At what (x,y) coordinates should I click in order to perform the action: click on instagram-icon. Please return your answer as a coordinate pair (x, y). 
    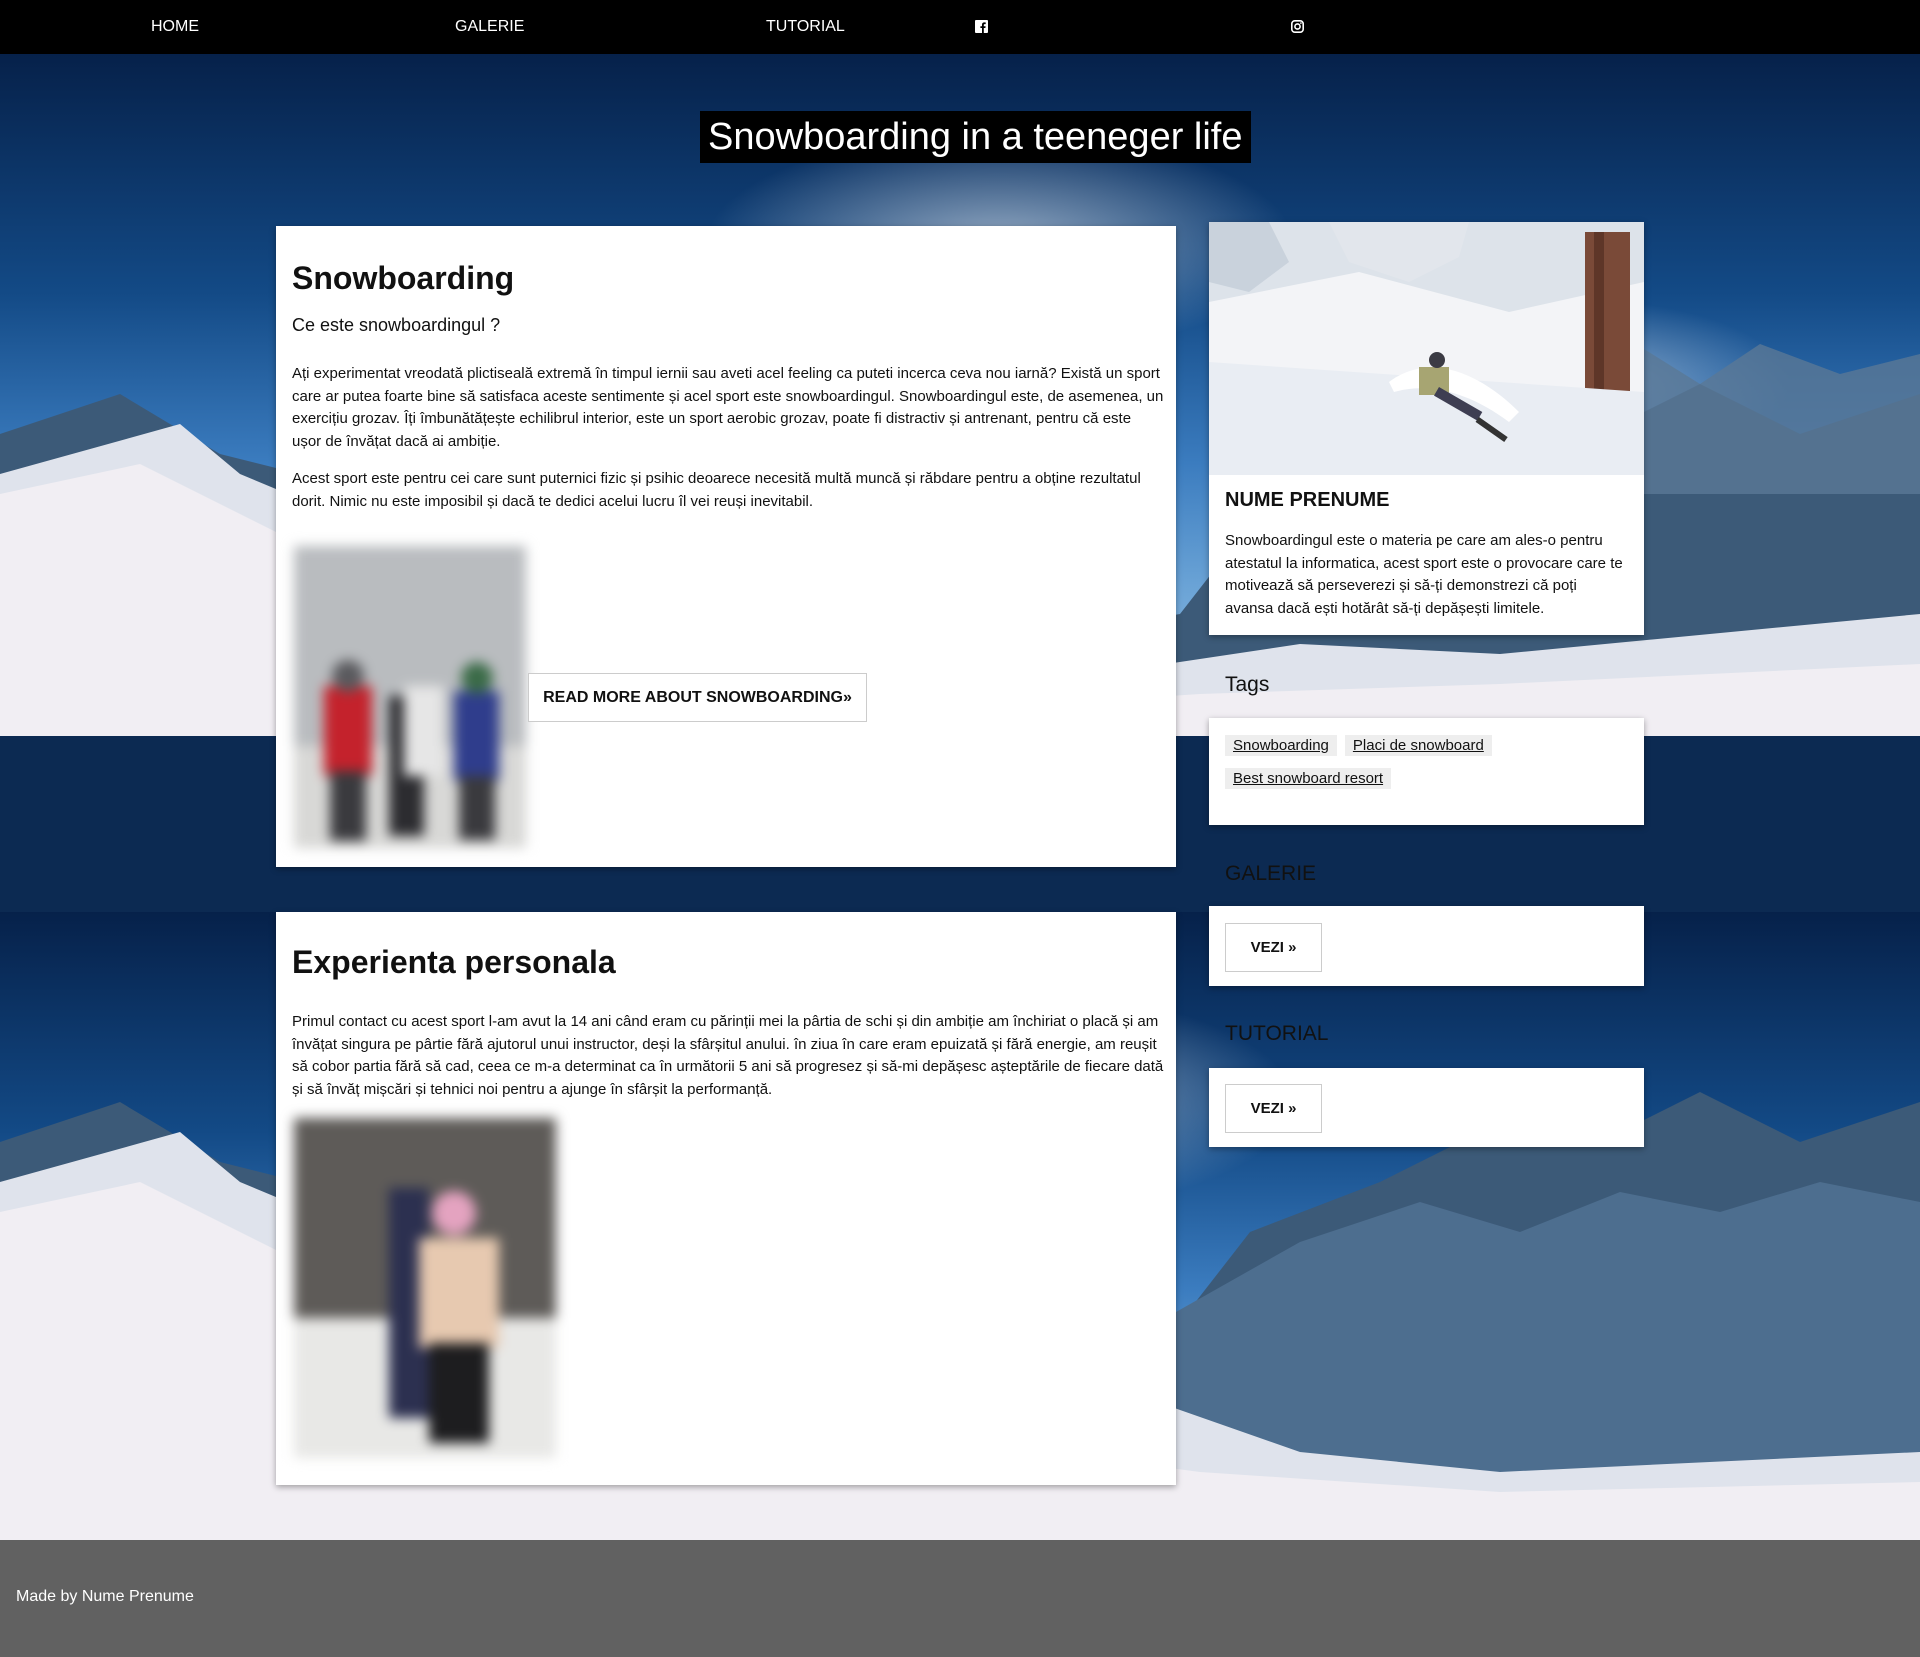
    Looking at the image, I should click on (1297, 27).